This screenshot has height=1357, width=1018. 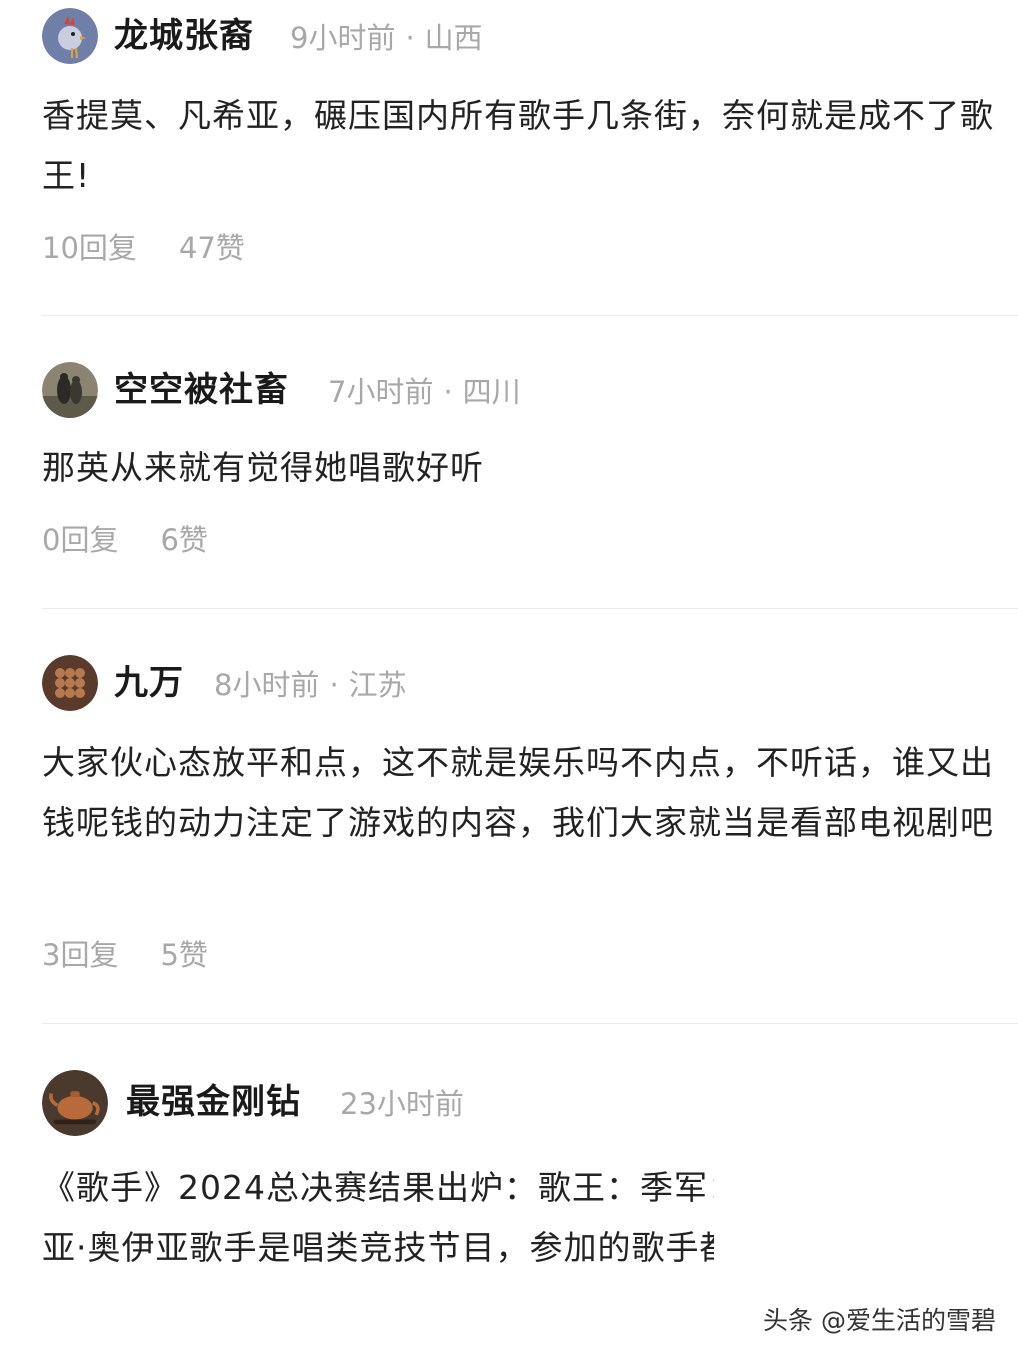 I want to click on avatar-teapot-icon, so click(x=75, y=1103).